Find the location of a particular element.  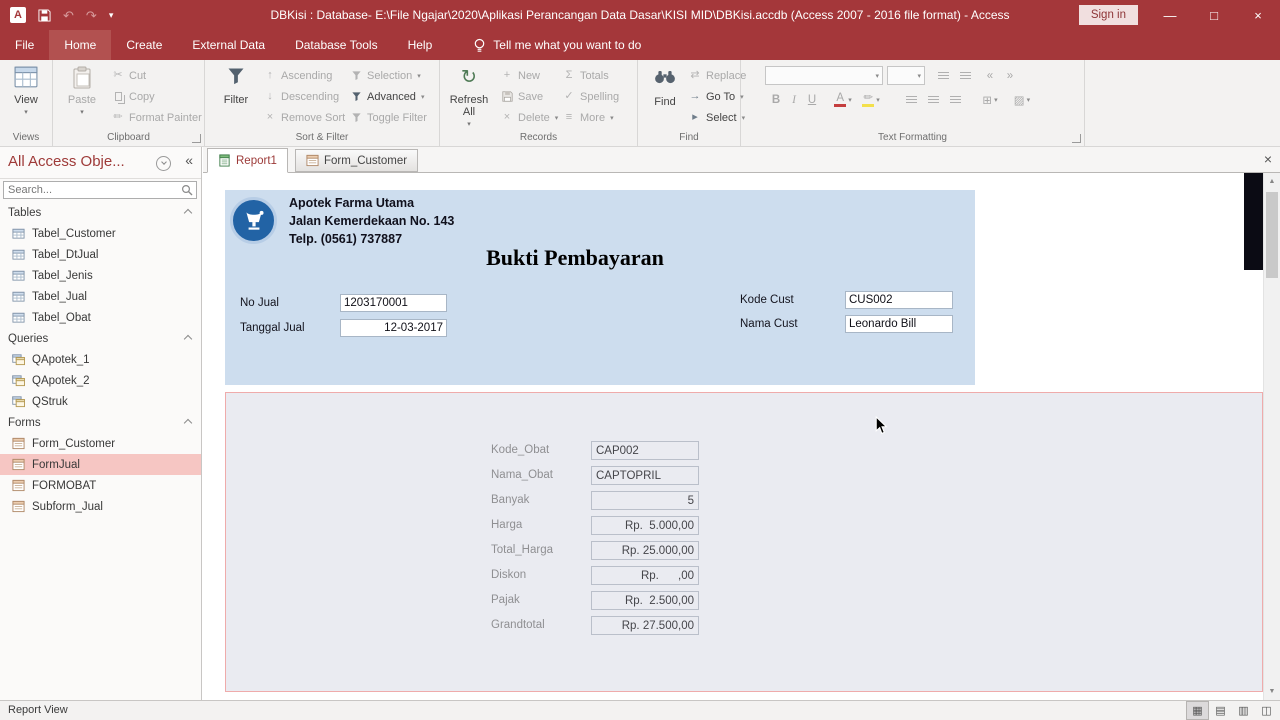

section-forms: Forms is located at coordinates (100, 422).